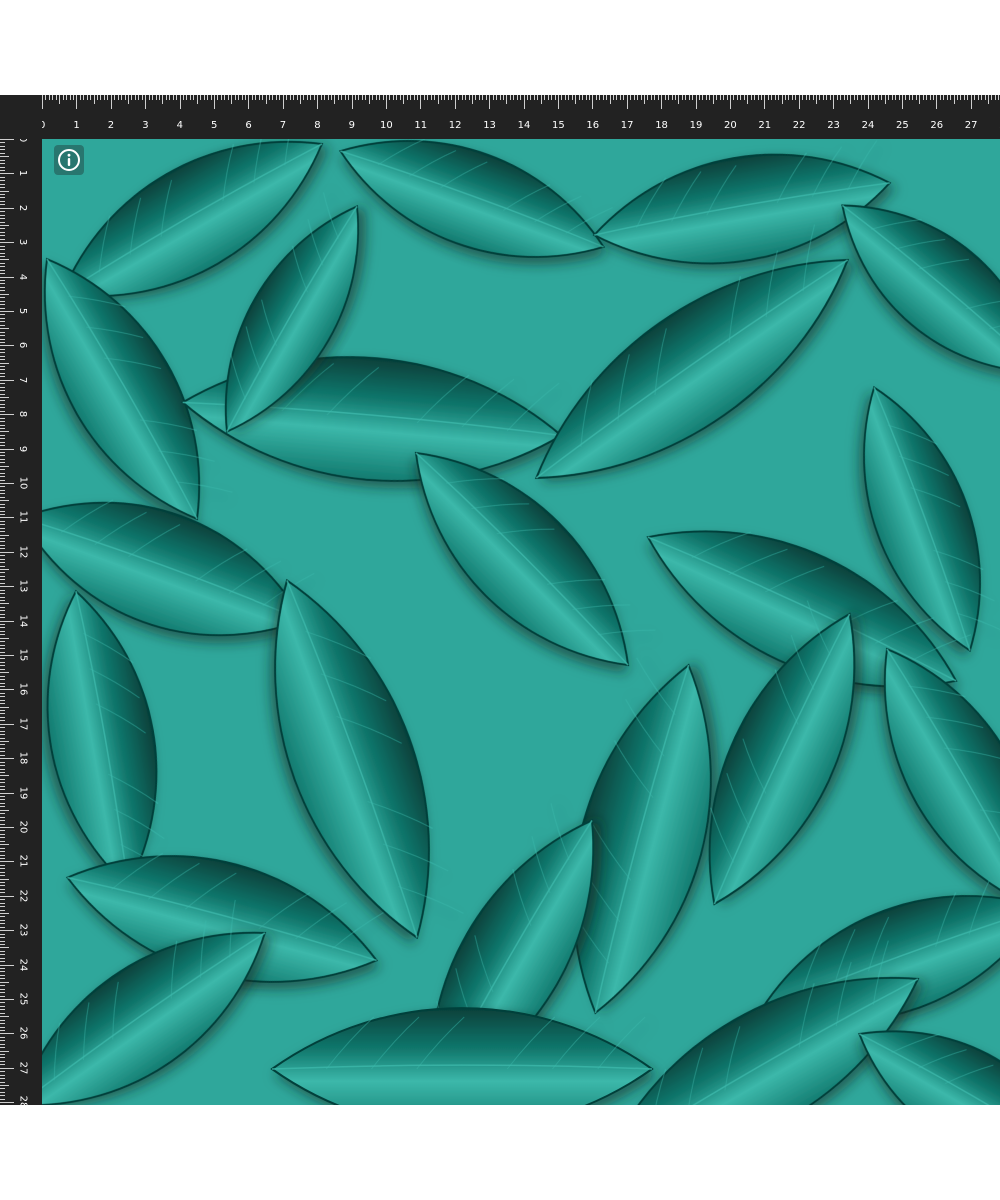  Describe the element at coordinates (23, 792) in the screenshot. I see `ruler-label: 19` at that location.